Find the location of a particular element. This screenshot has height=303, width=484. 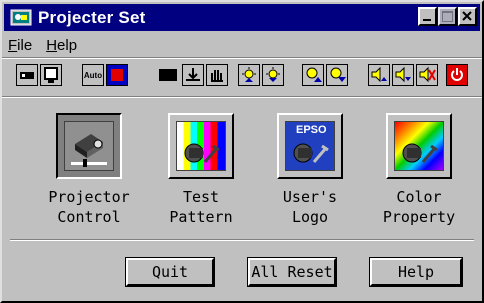

test-pattern-tile is located at coordinates (201, 146).